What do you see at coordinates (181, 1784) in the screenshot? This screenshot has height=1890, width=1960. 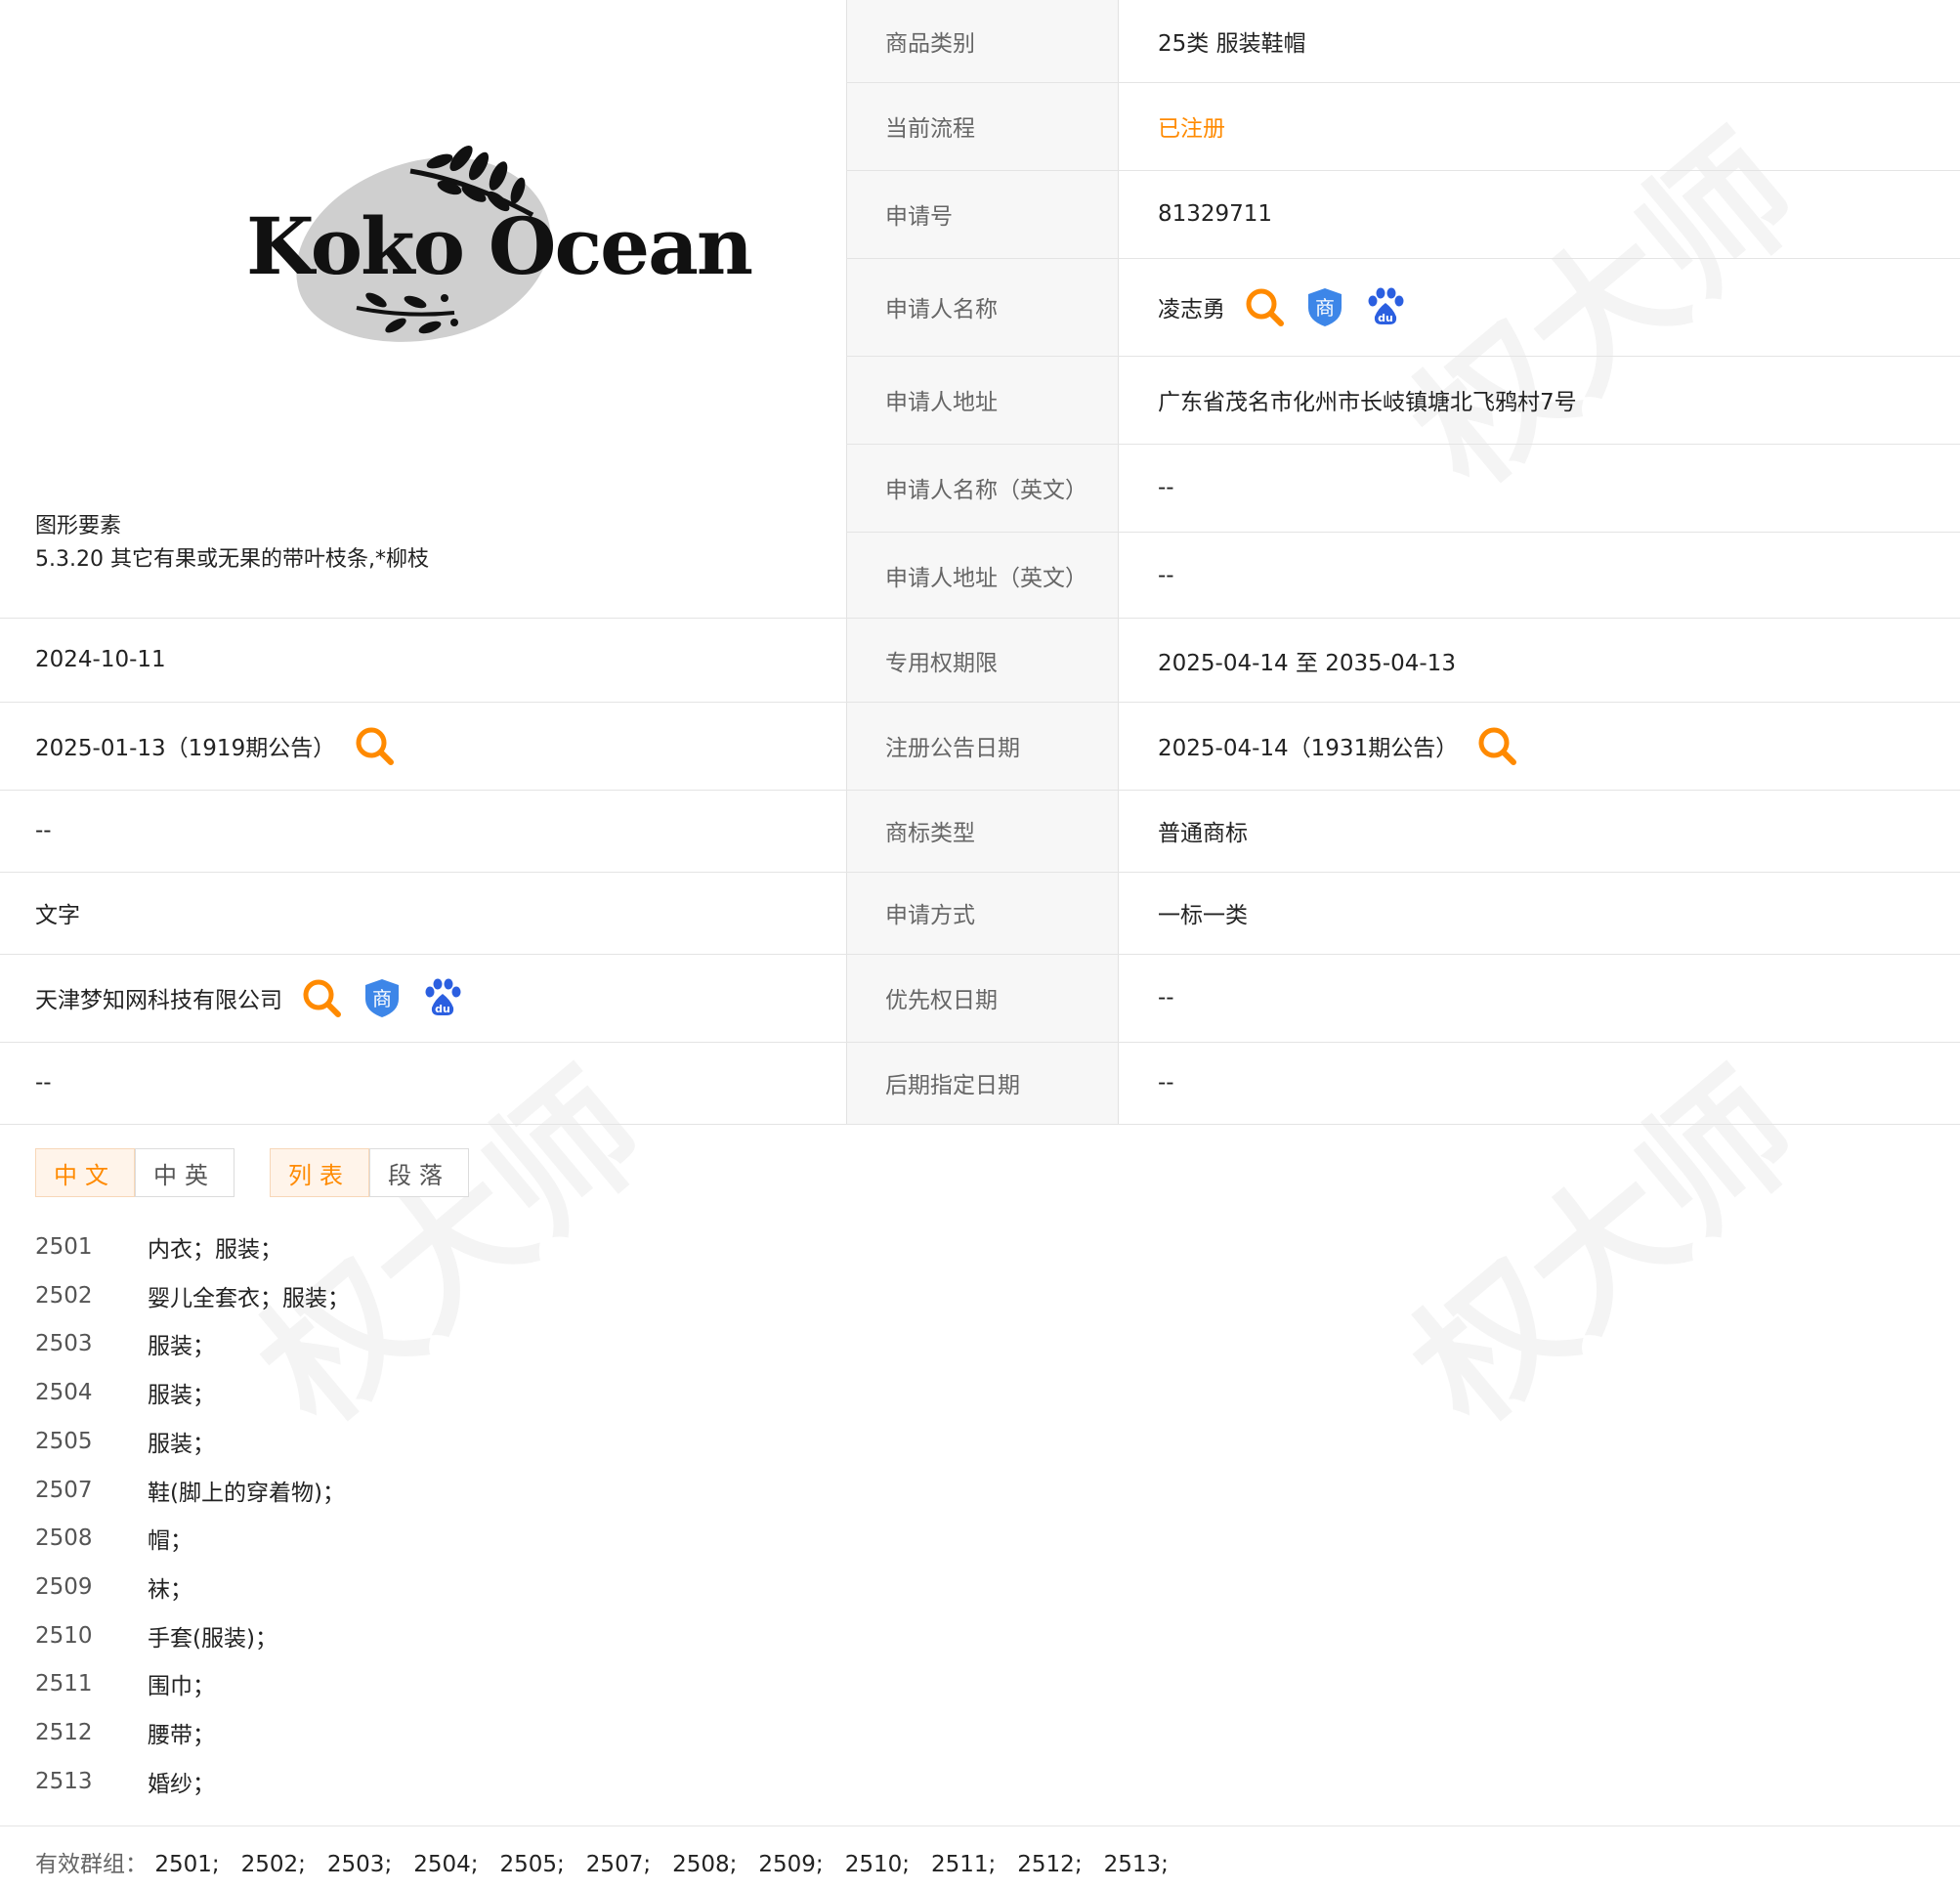 I see `goods-name: 婚纱；` at bounding box center [181, 1784].